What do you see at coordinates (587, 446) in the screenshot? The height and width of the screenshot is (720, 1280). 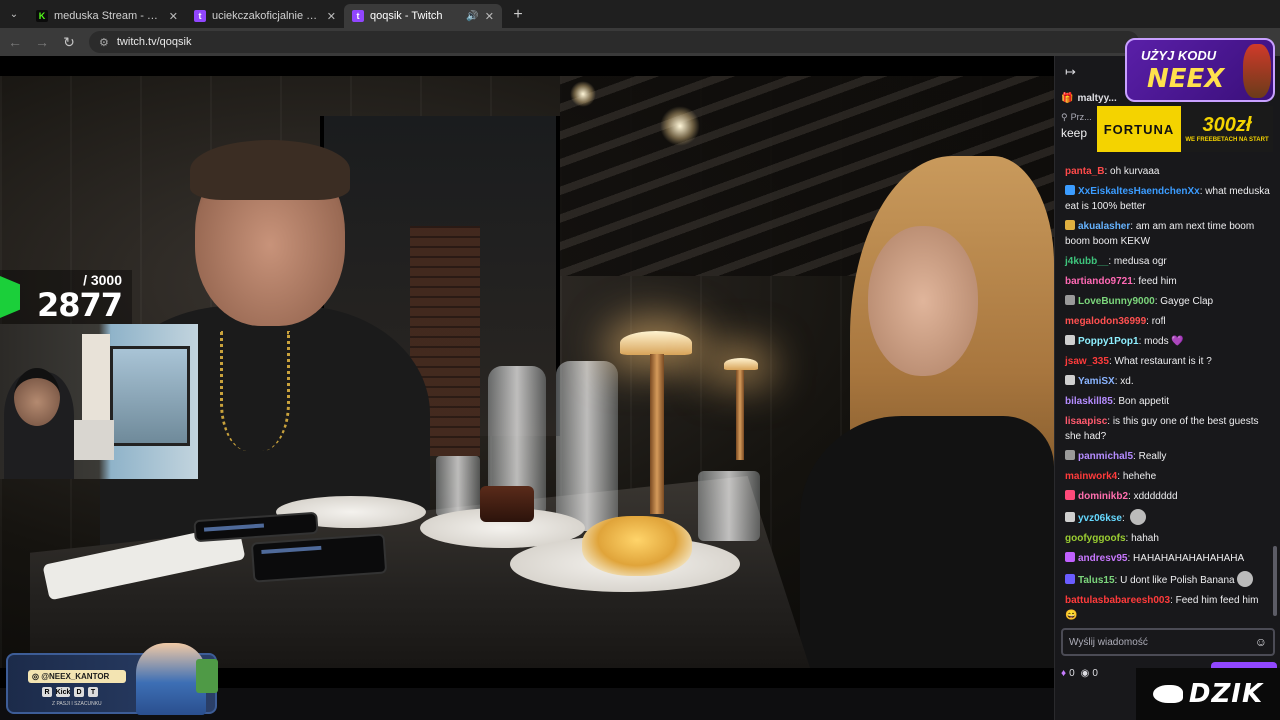 I see `water-bottle` at bounding box center [587, 446].